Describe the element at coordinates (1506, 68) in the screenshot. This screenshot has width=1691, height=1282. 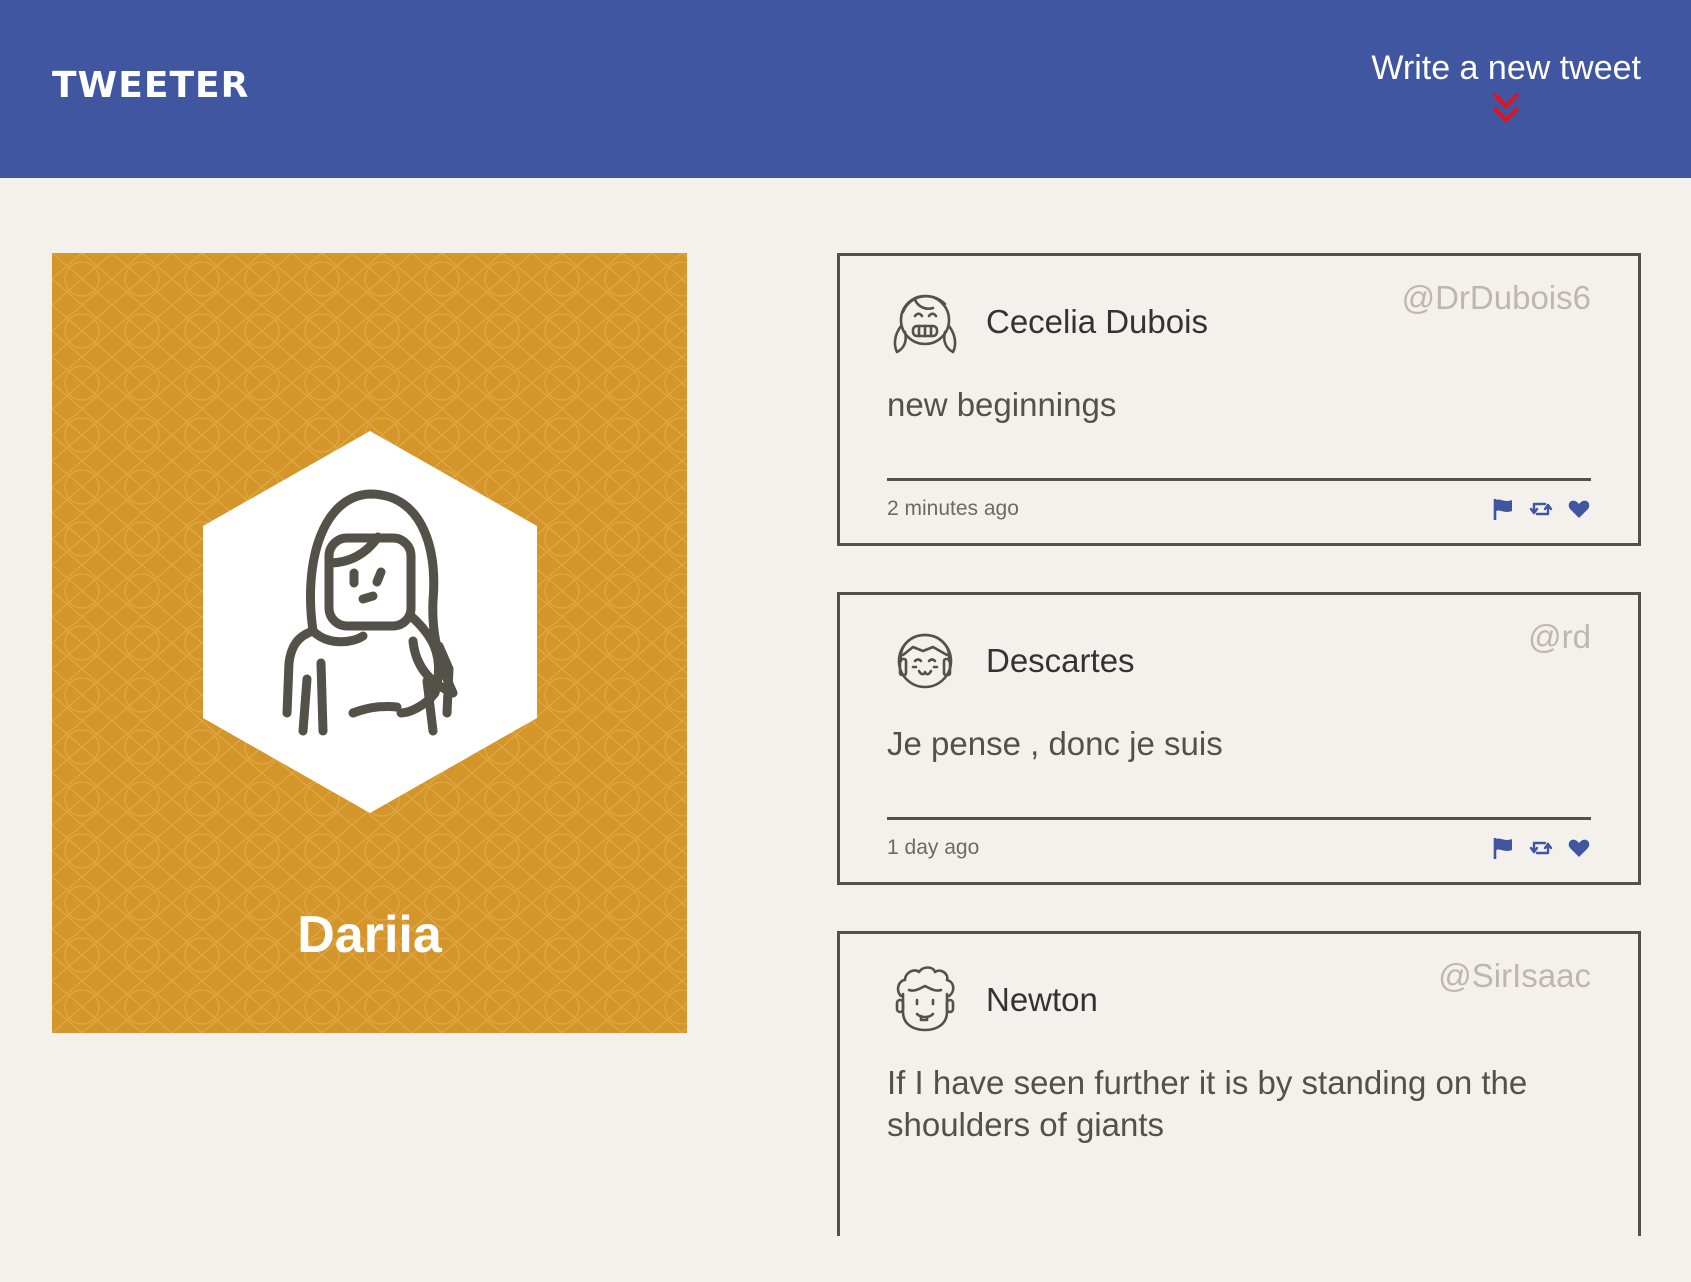
I see `write-new-tweet-label: Write a new tweet` at that location.